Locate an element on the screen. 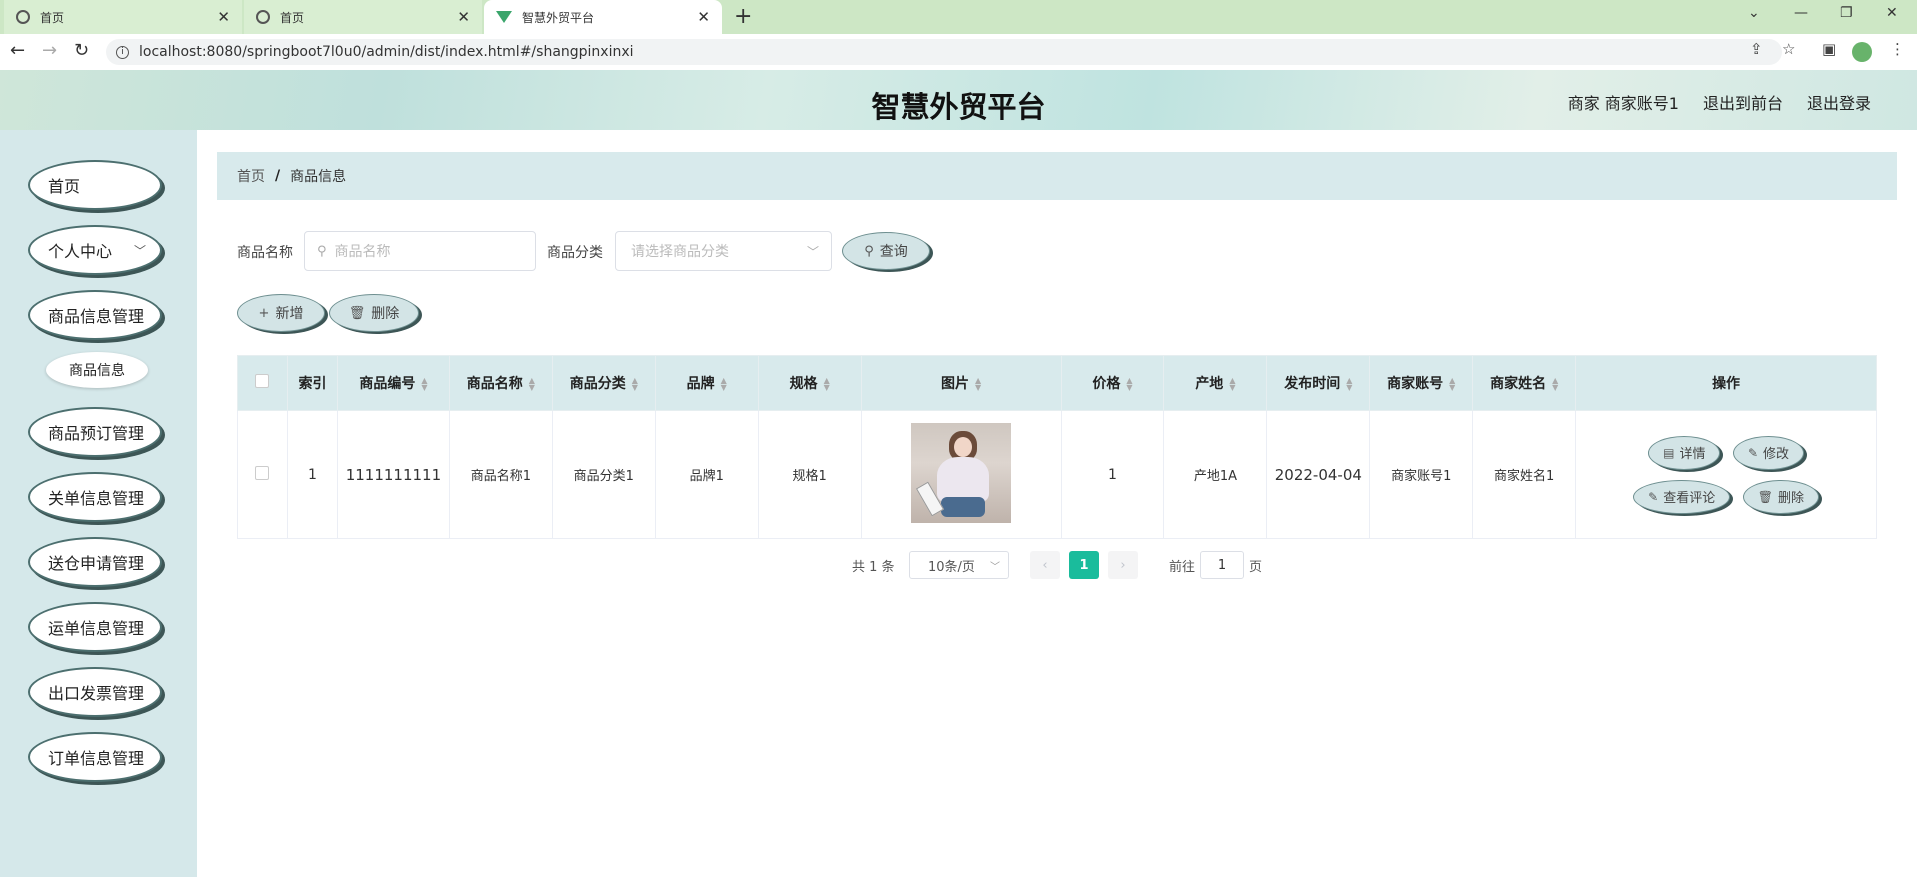  restore-icon: ❐ is located at coordinates (1846, 13).